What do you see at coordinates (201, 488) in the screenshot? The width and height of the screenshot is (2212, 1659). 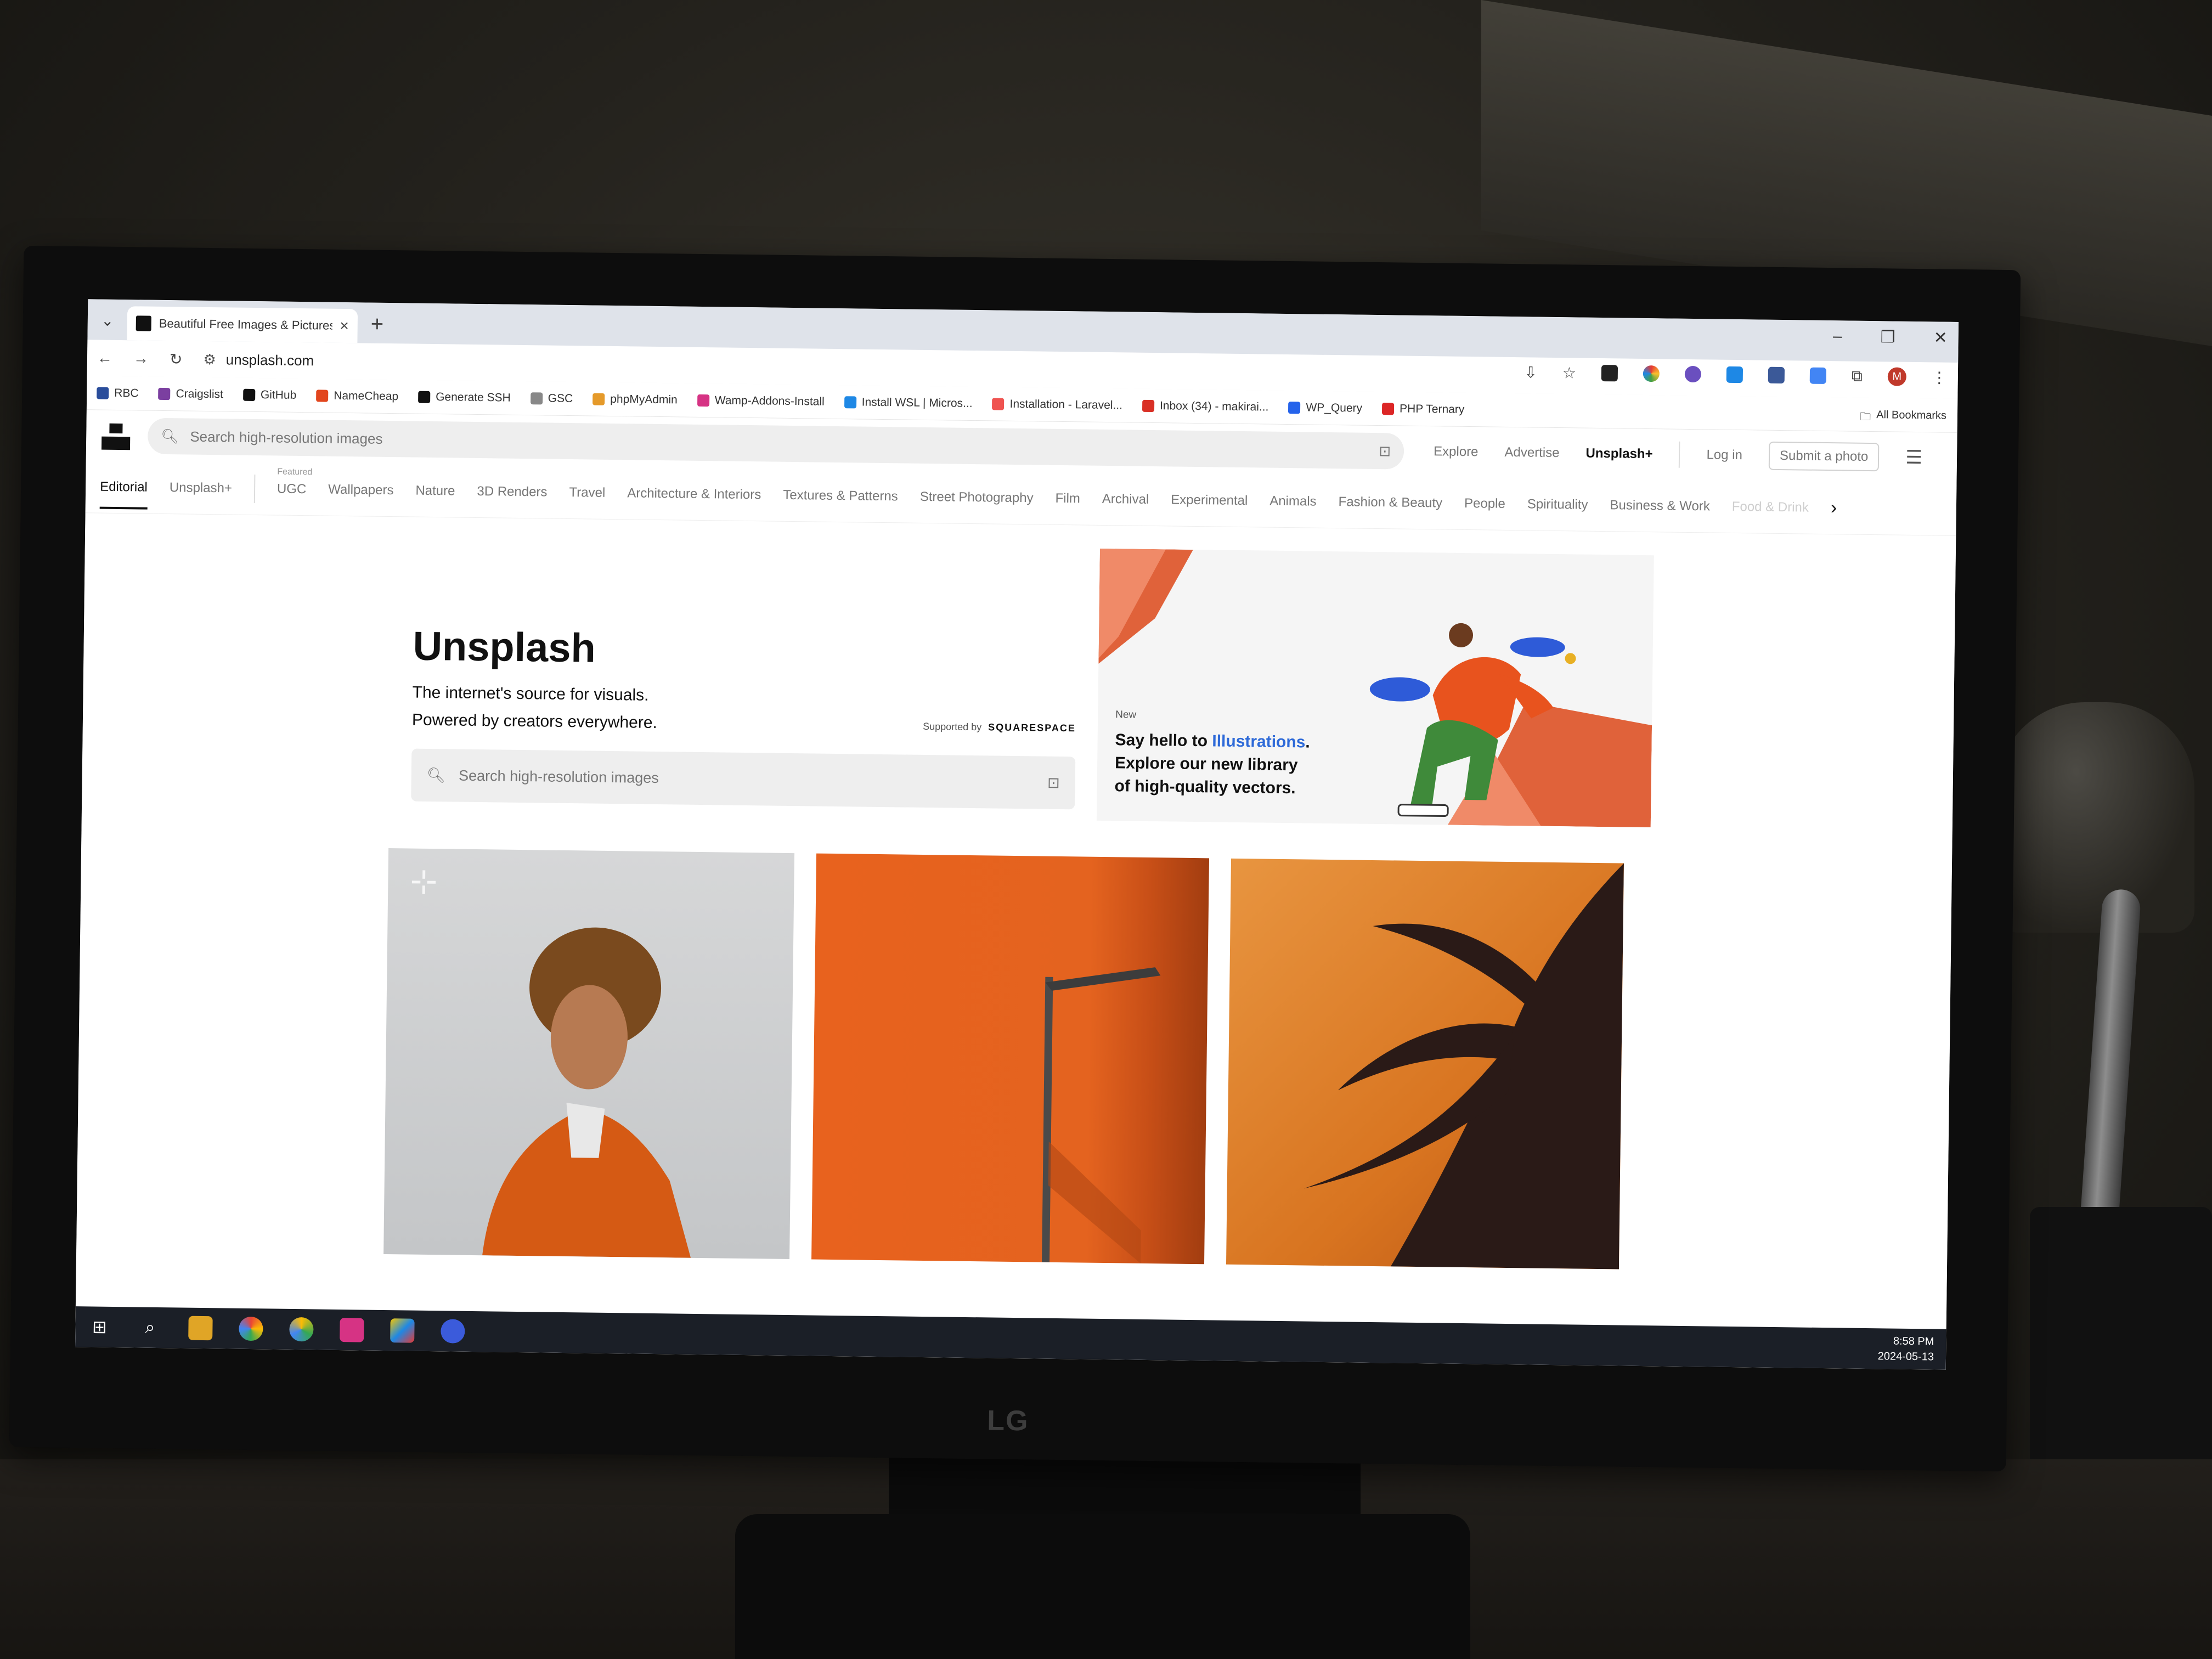 I see `tab-unsplash-plus: Unsplash+` at bounding box center [201, 488].